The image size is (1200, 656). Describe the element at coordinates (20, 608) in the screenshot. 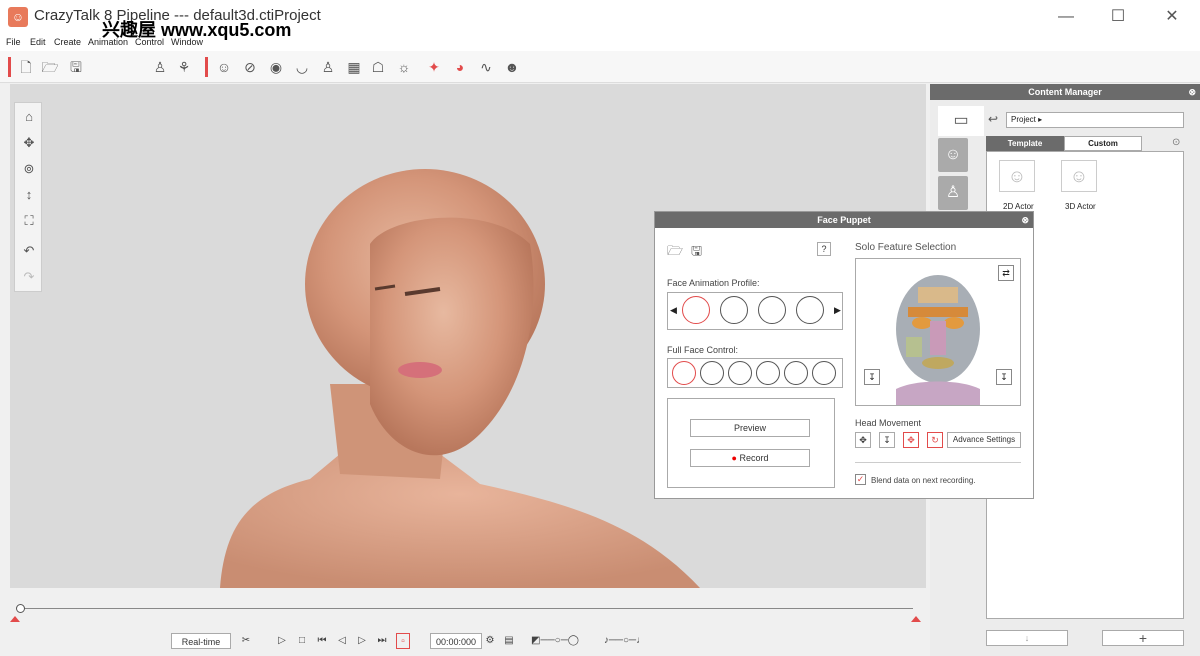

I see `playhead` at that location.